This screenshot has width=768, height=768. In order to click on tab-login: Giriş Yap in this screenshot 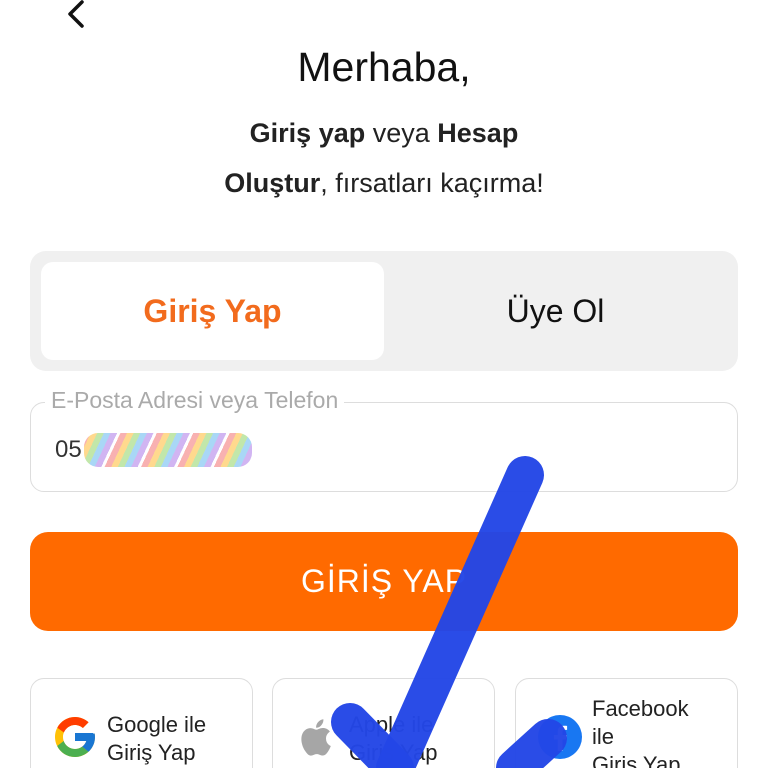, I will do `click(212, 311)`.